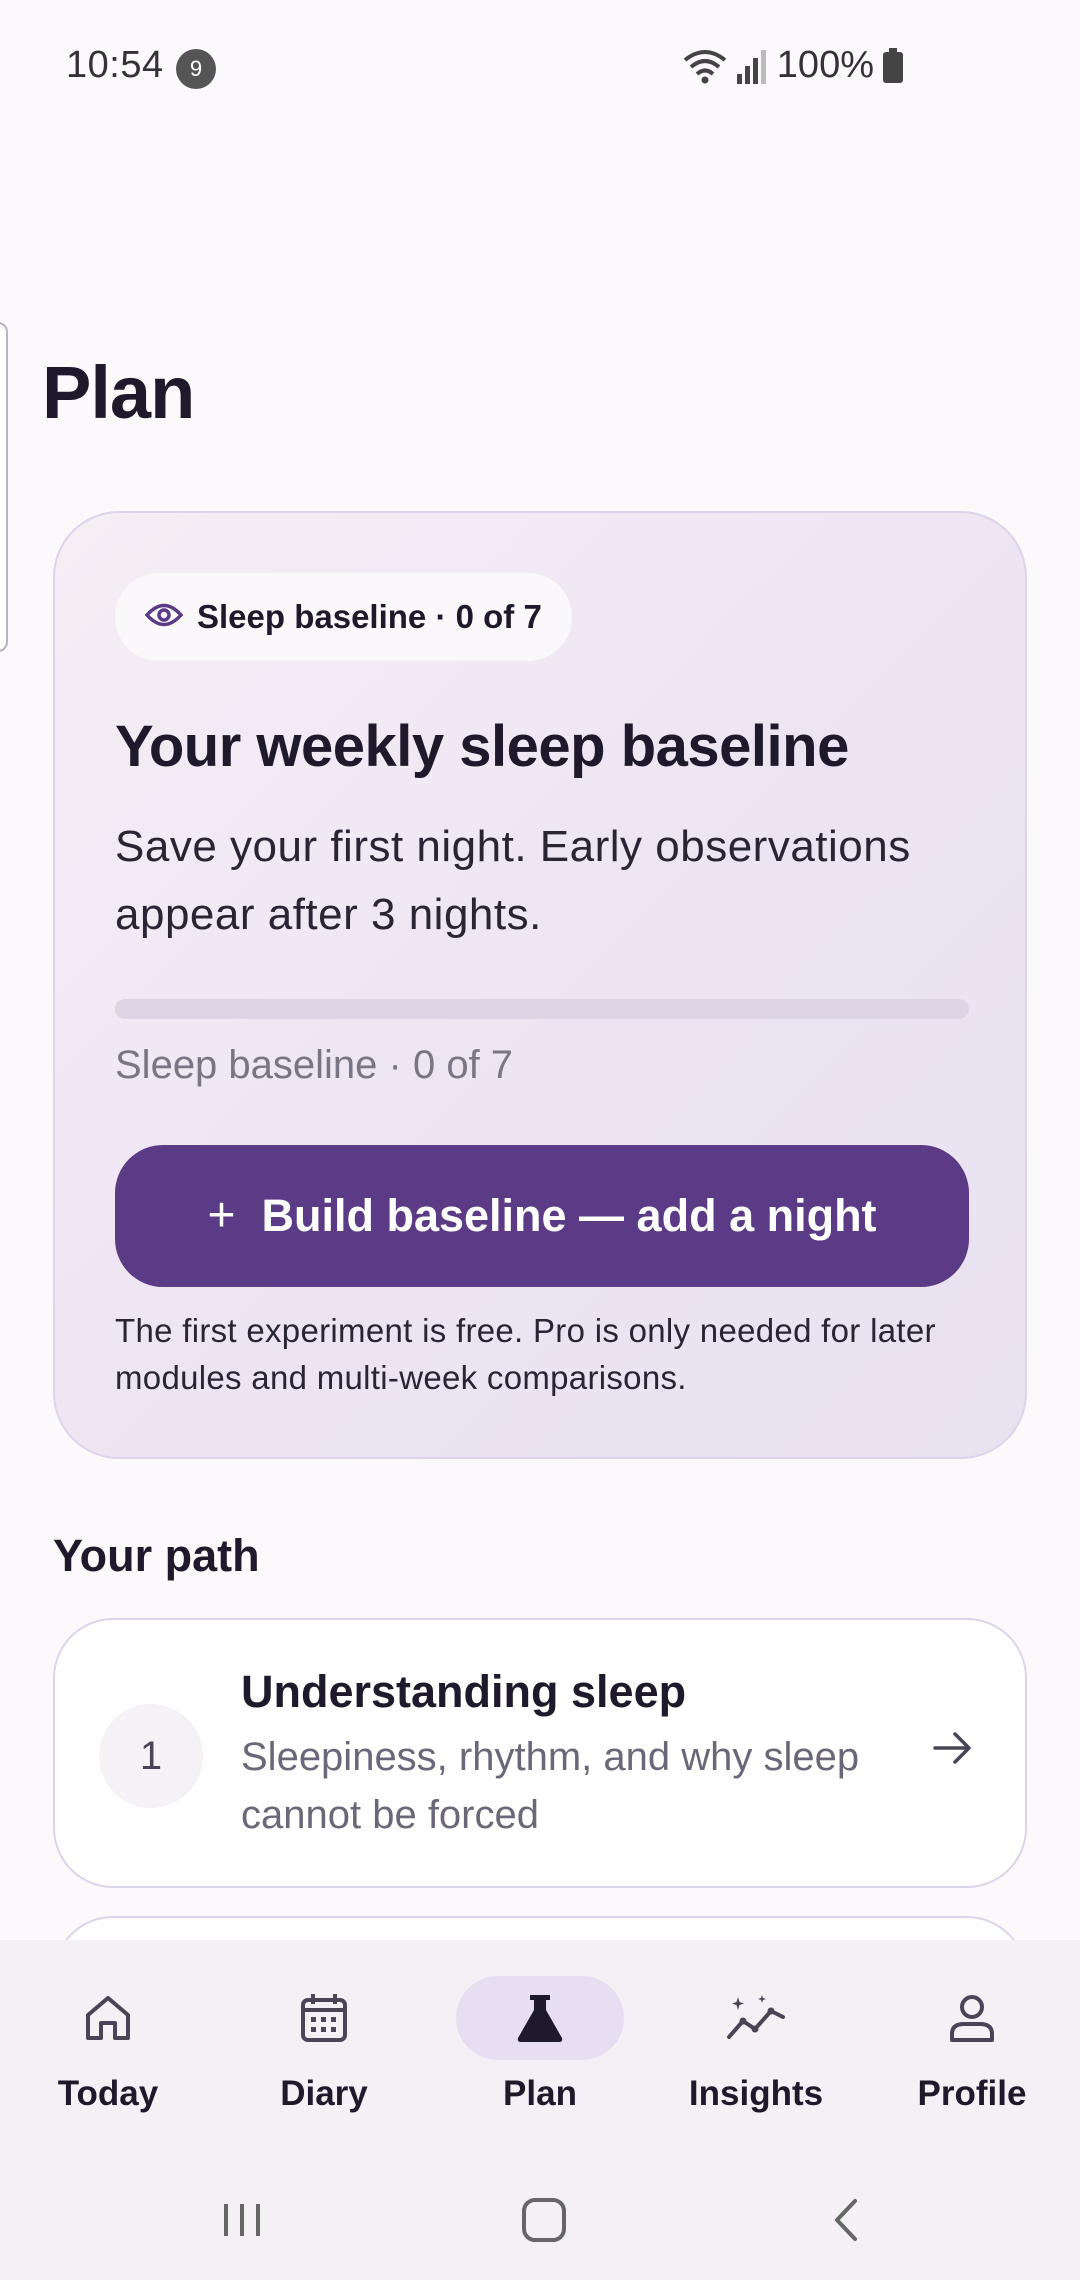 The width and height of the screenshot is (1080, 2280). I want to click on nav-item-insights: Insights, so click(756, 2056).